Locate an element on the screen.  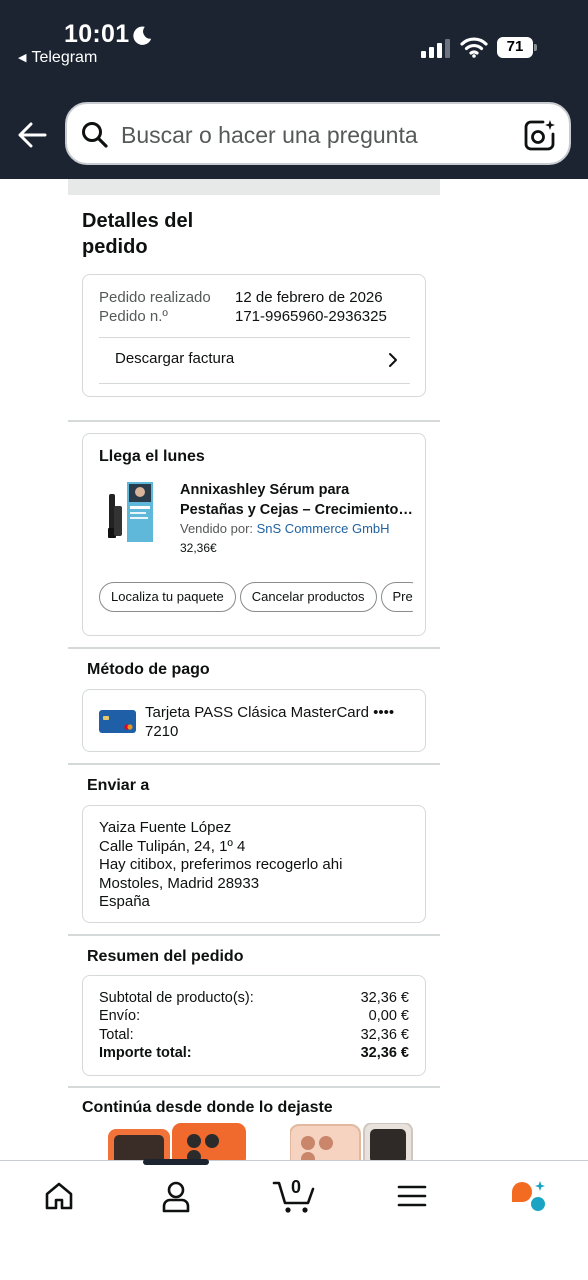
total-value: 32,36 € is located at coordinates (384, 1035).